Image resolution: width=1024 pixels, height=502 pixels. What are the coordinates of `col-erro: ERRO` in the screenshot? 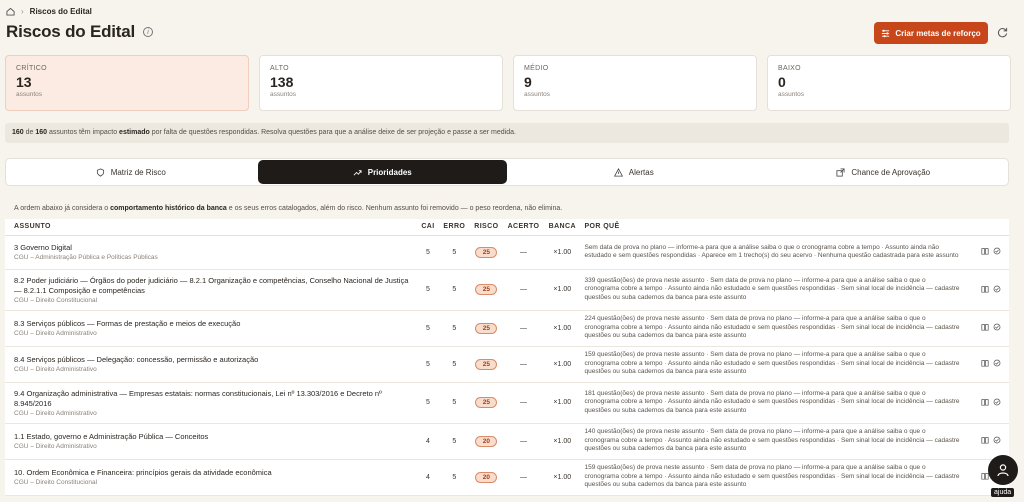 It's located at (454, 227).